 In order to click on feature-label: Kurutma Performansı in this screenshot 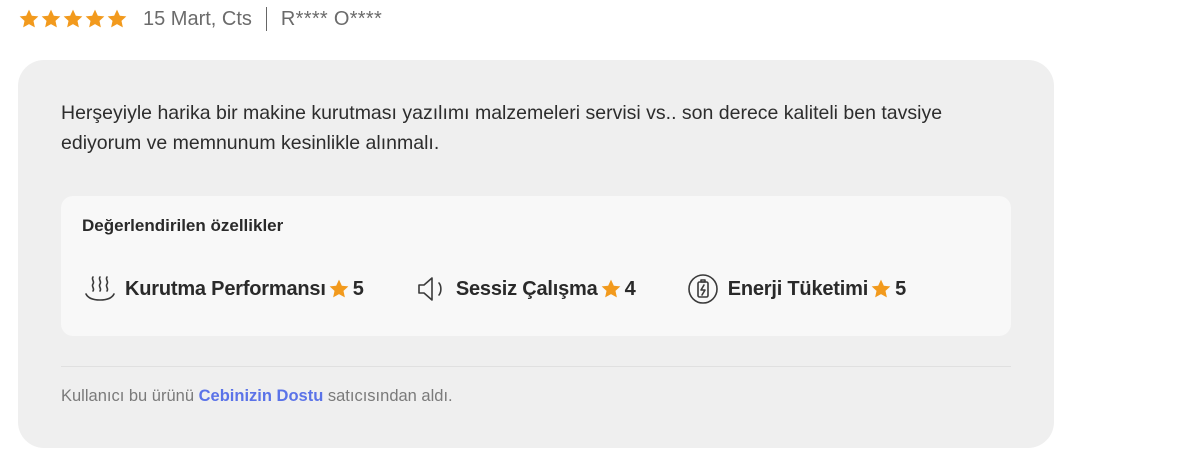, I will do `click(225, 288)`.